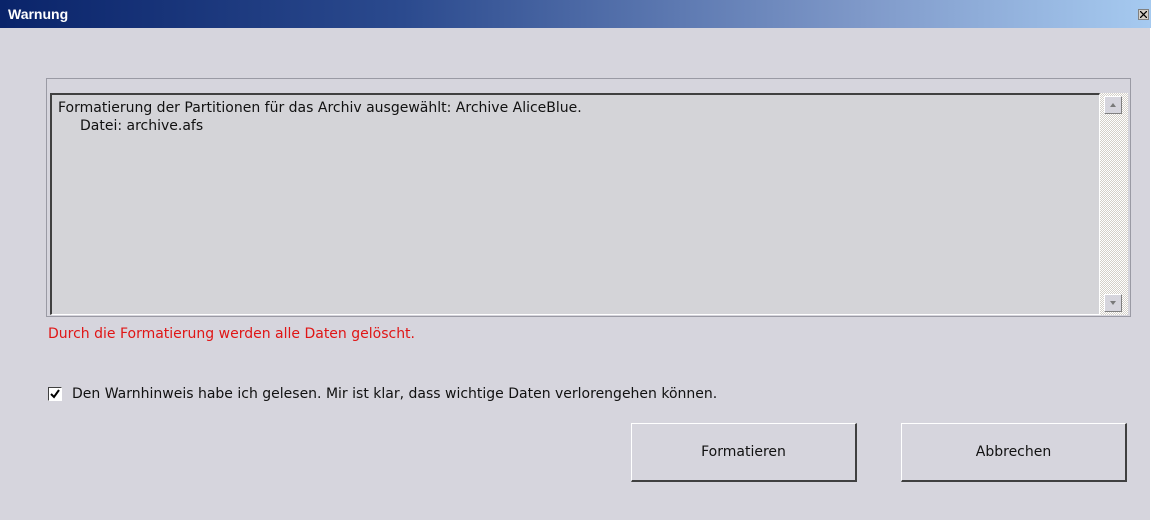  What do you see at coordinates (38, 14) in the screenshot?
I see `window-title: Warnung` at bounding box center [38, 14].